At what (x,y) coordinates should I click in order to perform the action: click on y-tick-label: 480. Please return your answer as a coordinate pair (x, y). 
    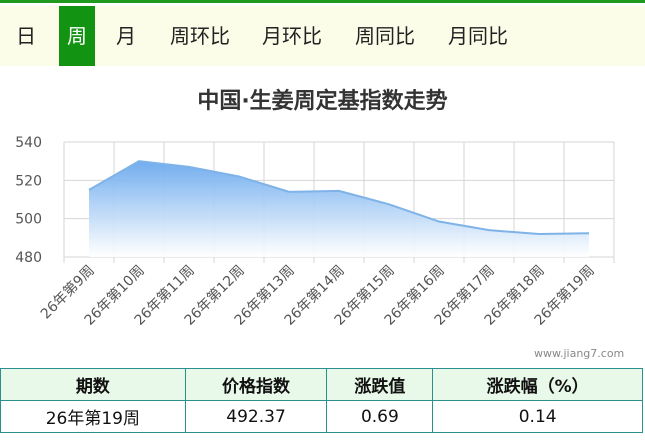
    Looking at the image, I should click on (28, 258).